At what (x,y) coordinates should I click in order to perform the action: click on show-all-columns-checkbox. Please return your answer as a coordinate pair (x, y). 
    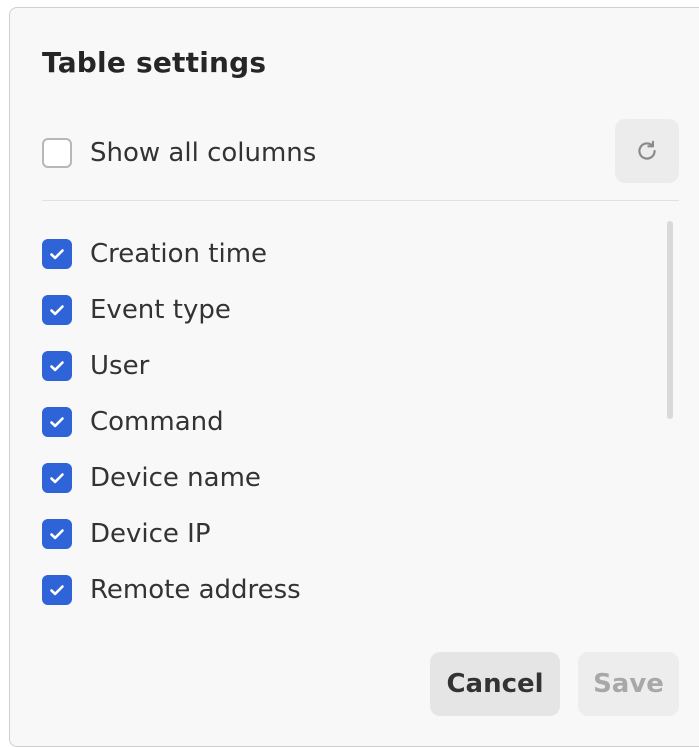
    Looking at the image, I should click on (57, 153).